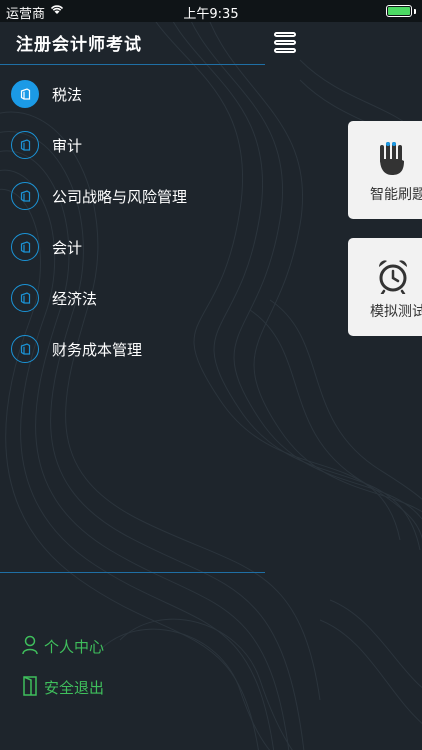 Image resolution: width=422 pixels, height=750 pixels. I want to click on drawer-bottom-divider, so click(132, 572).